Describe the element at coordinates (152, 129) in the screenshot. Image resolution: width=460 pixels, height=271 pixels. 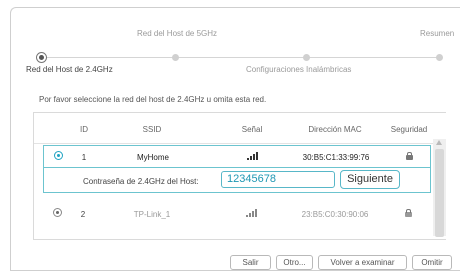
I see `col-header-ssid: SSID` at that location.